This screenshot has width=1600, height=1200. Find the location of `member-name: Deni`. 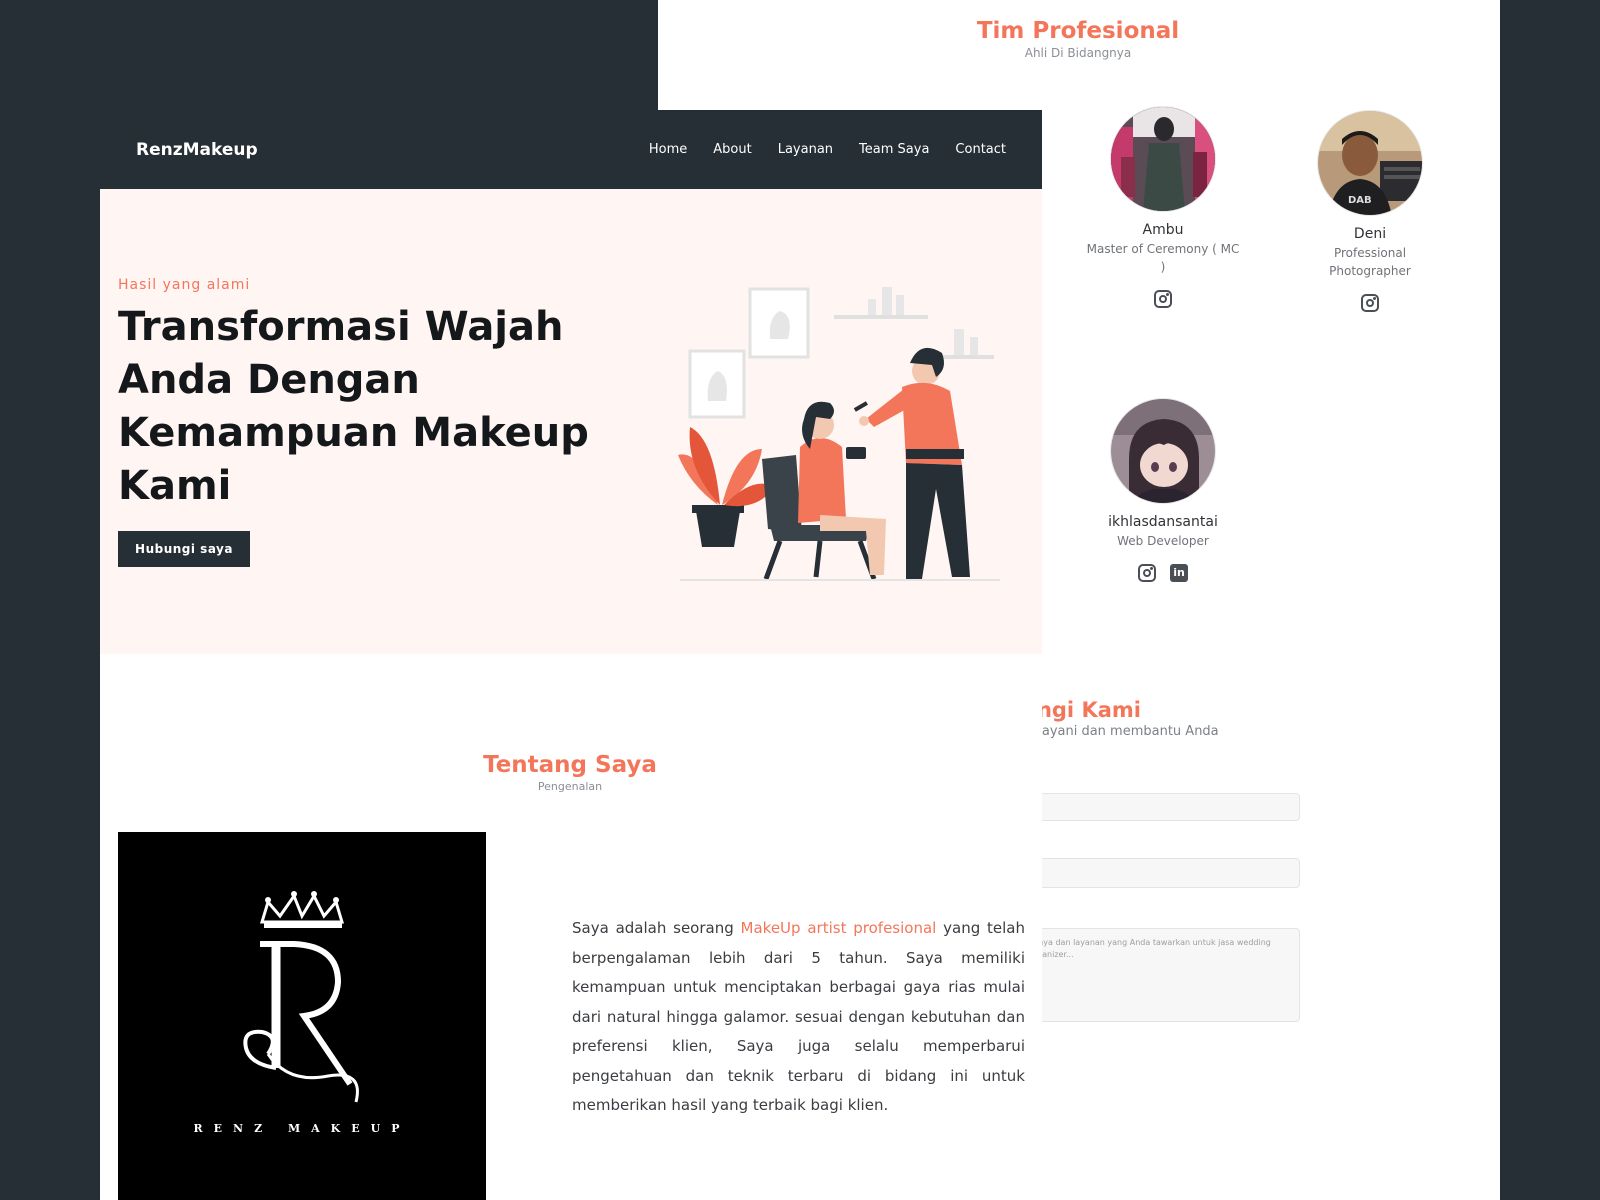

member-name: Deni is located at coordinates (1370, 234).